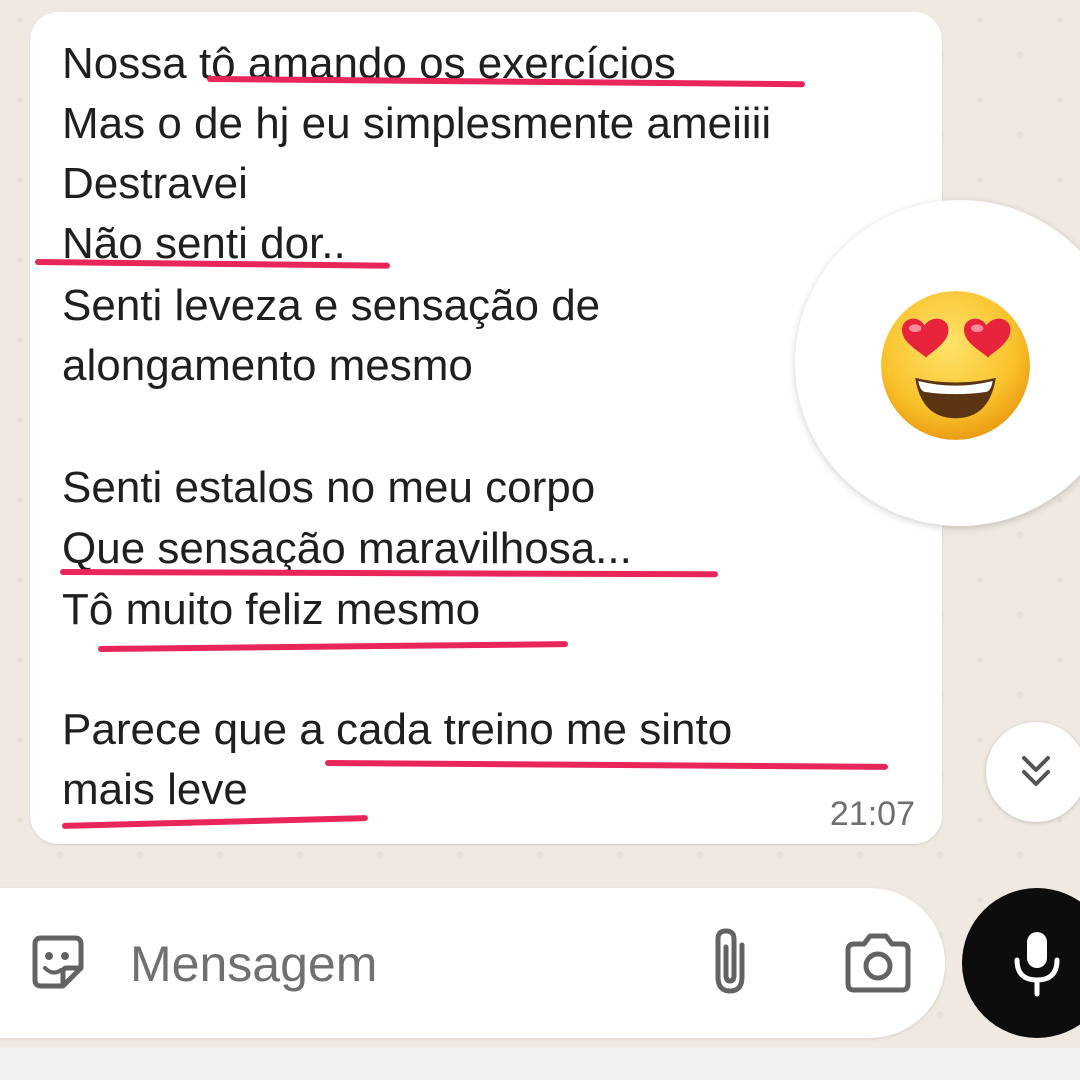 The image size is (1080, 1080). I want to click on message-input: Mensagem, so click(253, 964).